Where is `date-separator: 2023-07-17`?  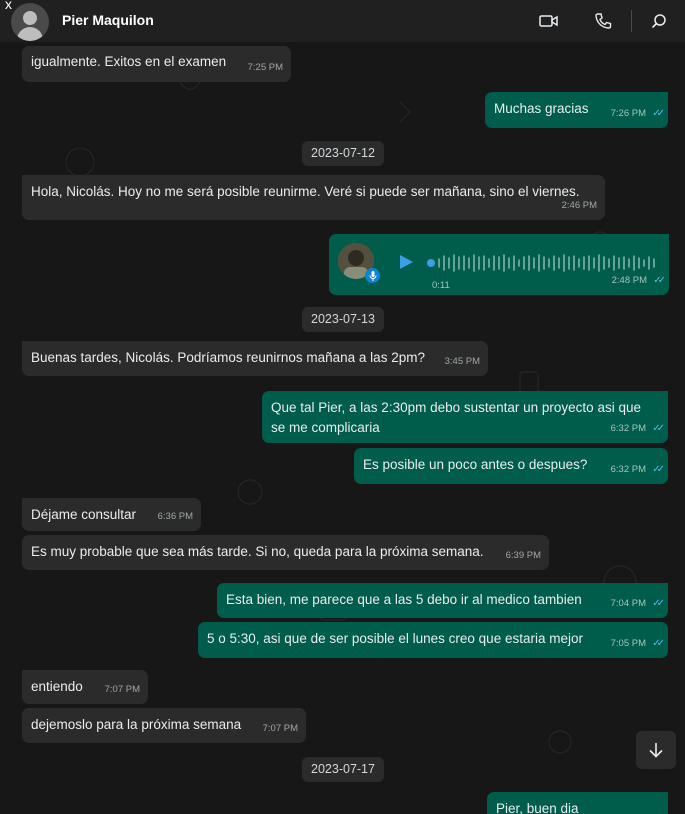 date-separator: 2023-07-17 is located at coordinates (343, 769).